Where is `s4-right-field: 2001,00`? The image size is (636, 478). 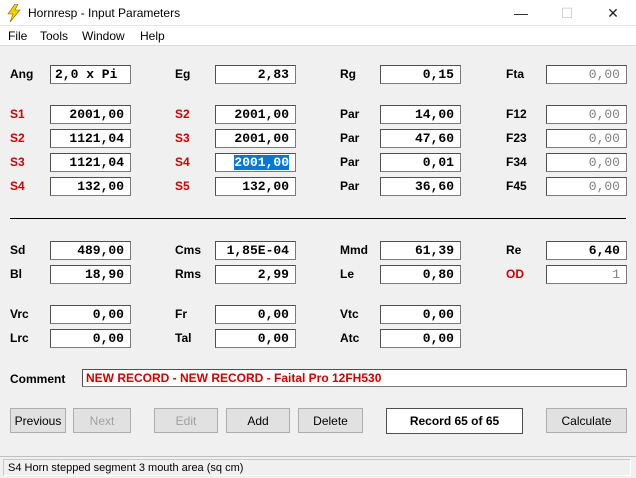
s4-right-field: 2001,00 is located at coordinates (255, 162).